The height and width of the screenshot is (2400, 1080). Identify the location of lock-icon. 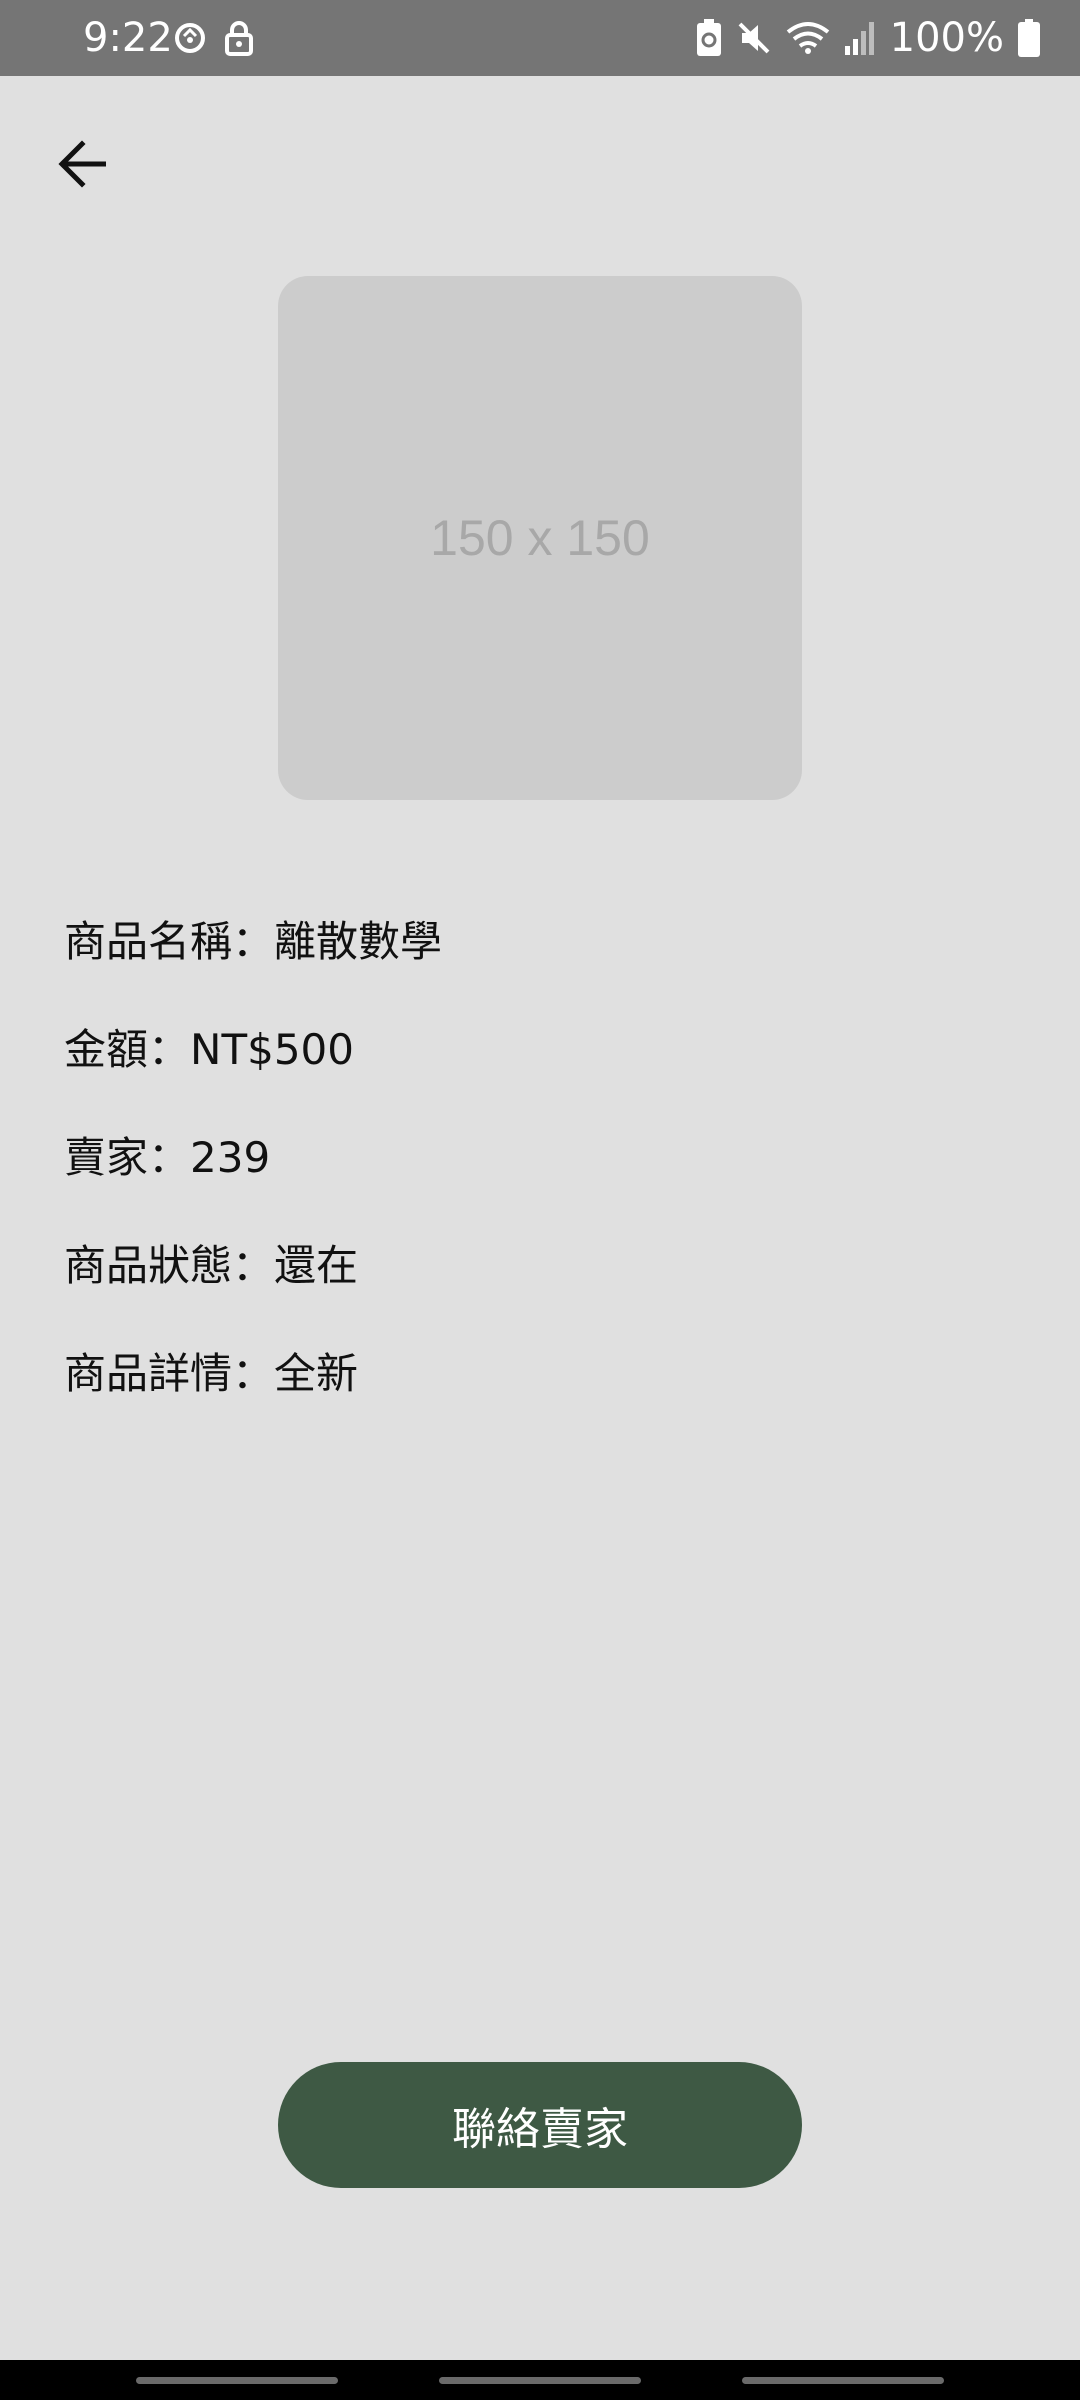
(239, 38).